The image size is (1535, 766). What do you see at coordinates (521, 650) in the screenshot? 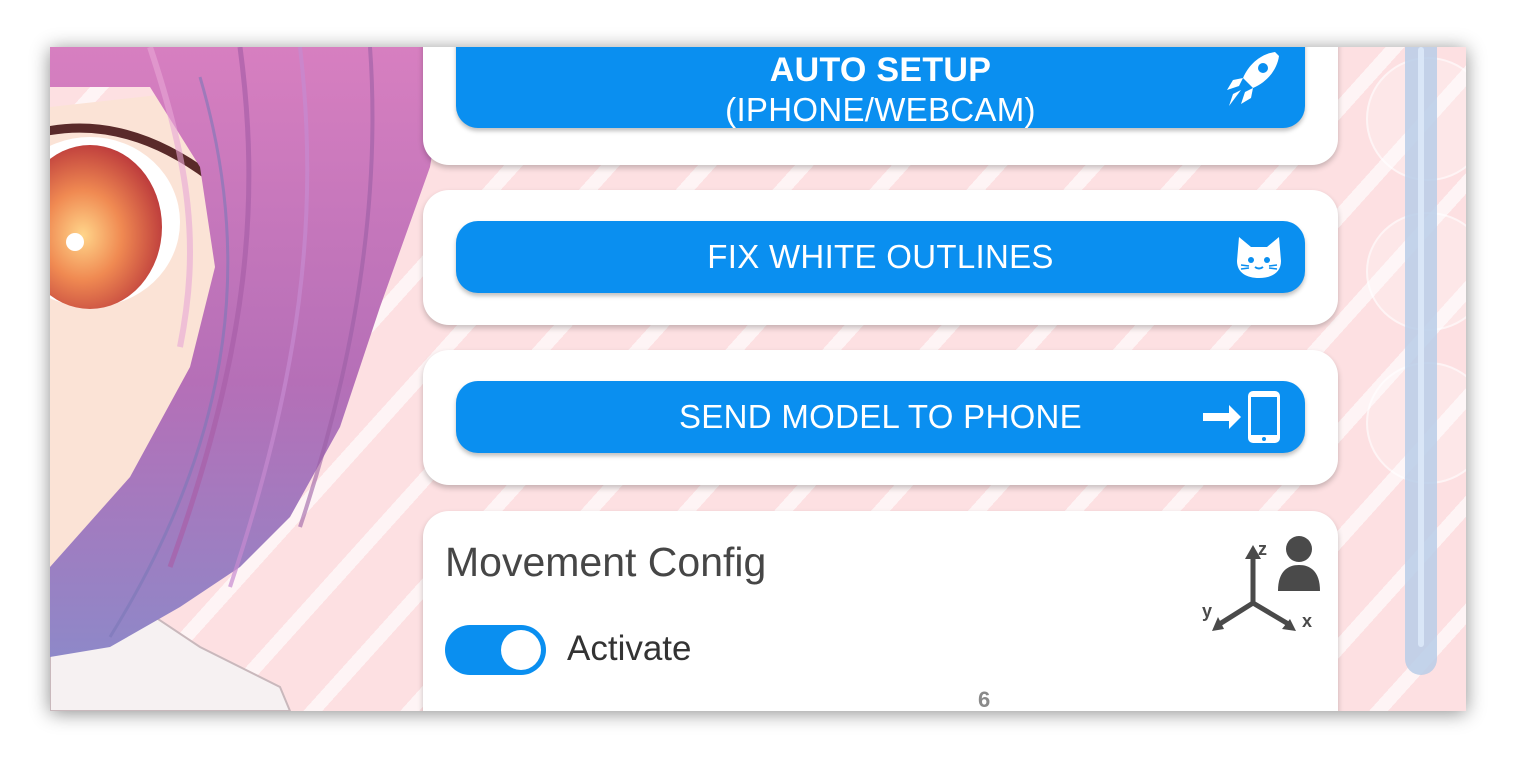
I see `toggle-knob` at bounding box center [521, 650].